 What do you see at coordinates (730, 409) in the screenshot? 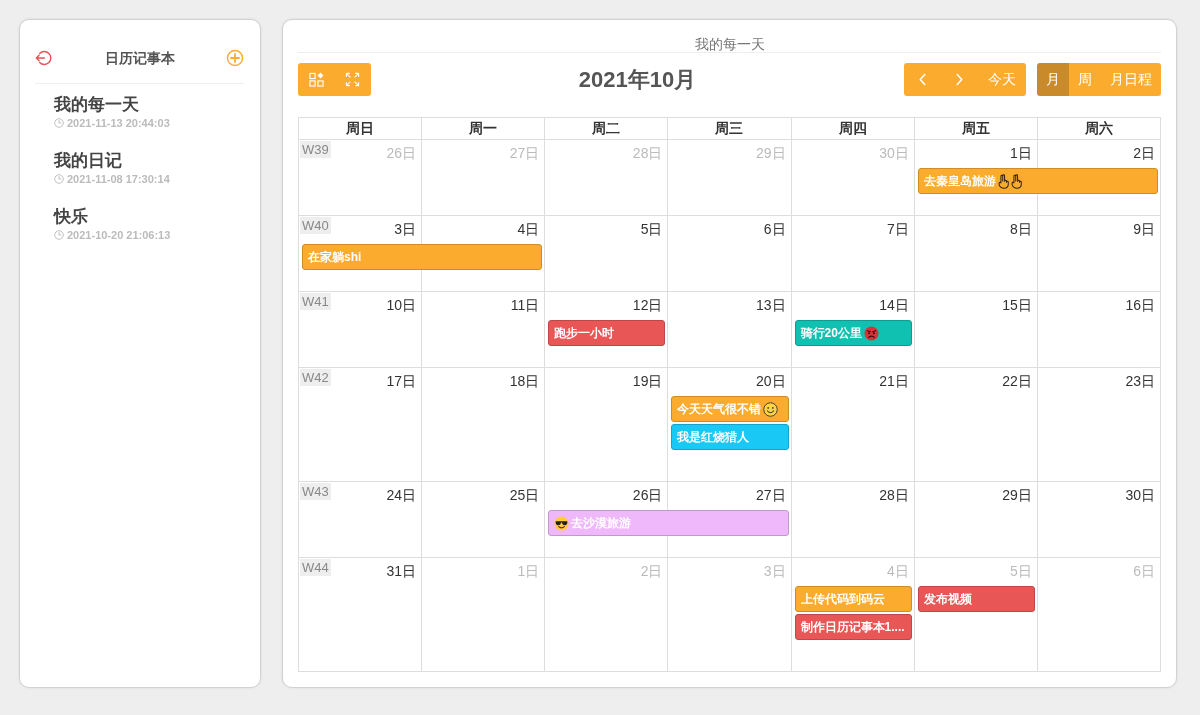
I see `calendar-event: 今天天气很不错` at bounding box center [730, 409].